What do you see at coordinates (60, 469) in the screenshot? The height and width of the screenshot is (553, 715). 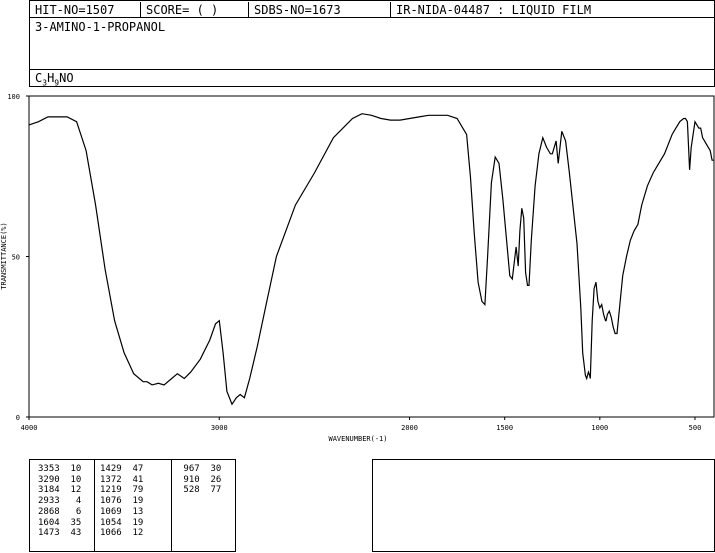 I see `peak-row: 3353 10` at bounding box center [60, 469].